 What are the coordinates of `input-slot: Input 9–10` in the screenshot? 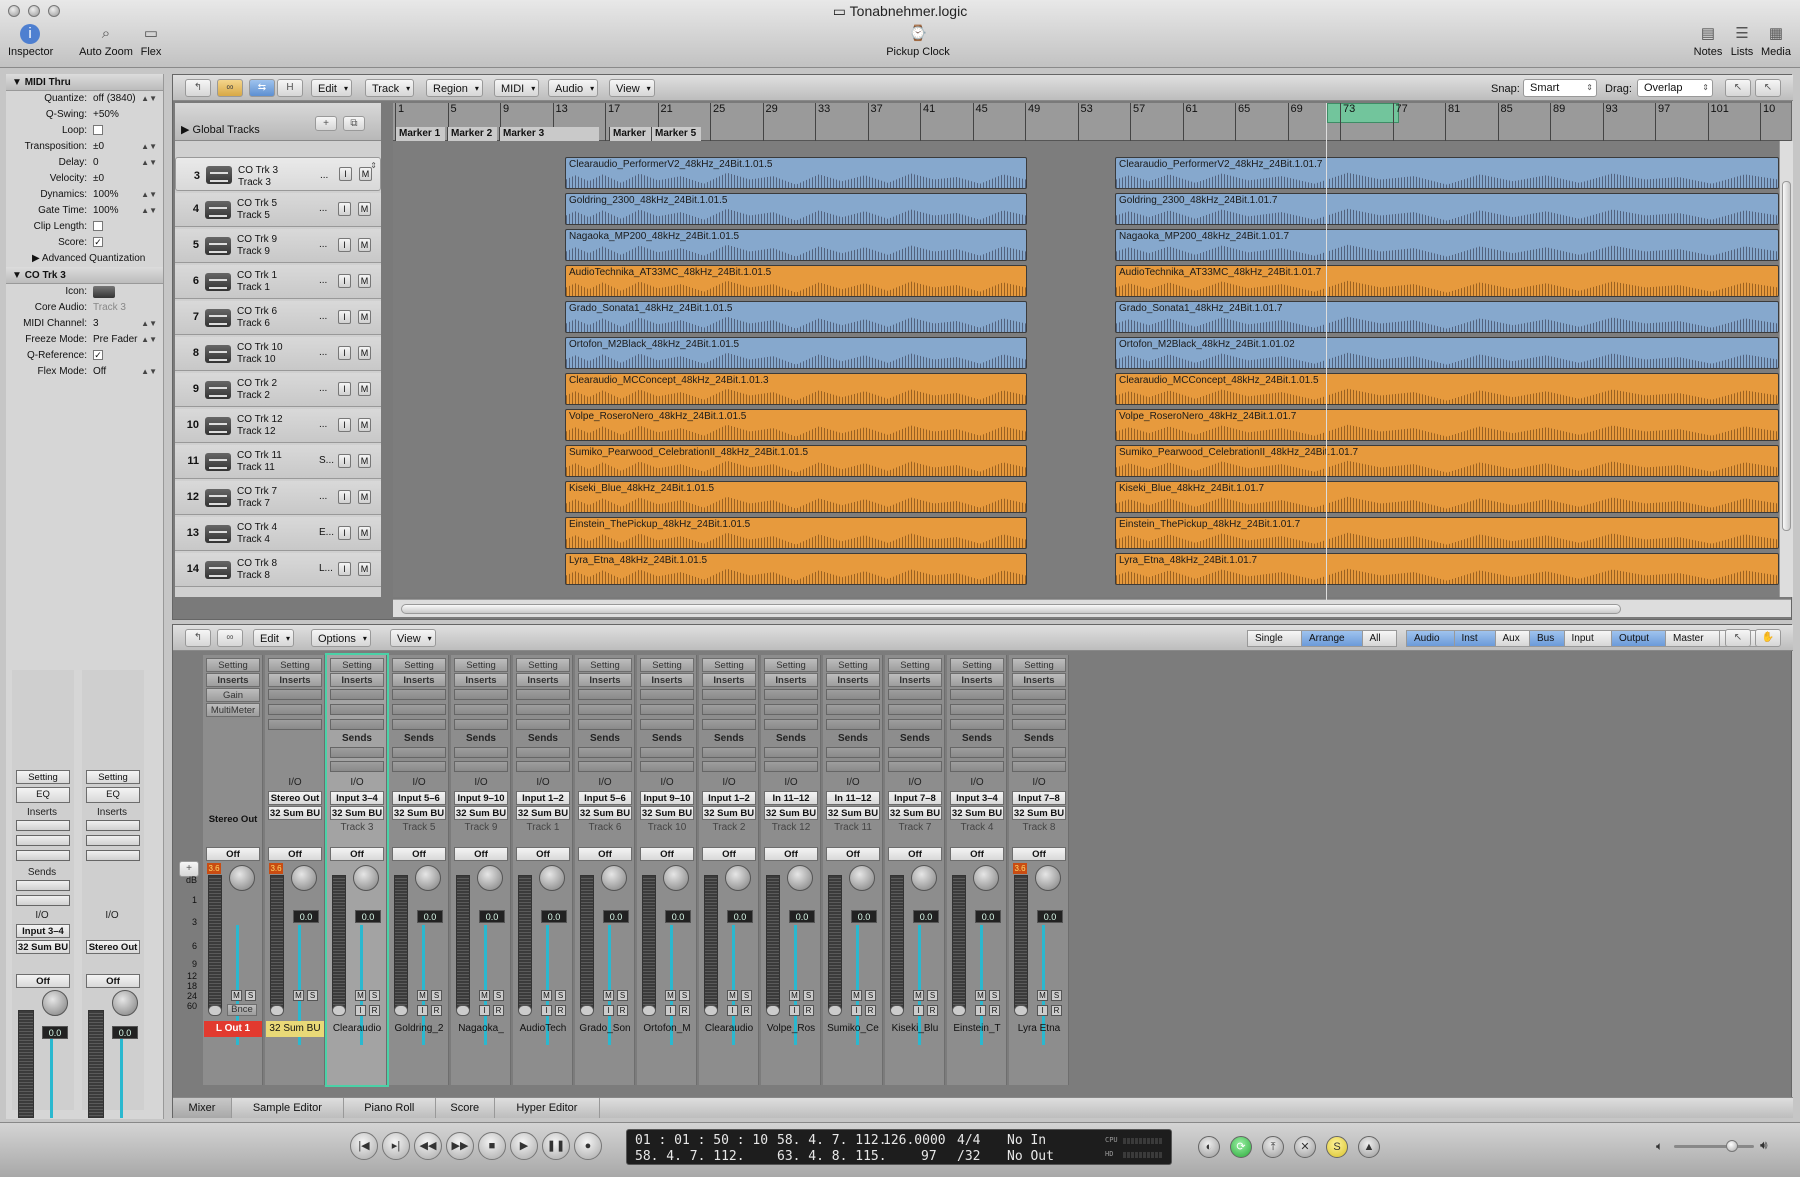 It's located at (667, 798).